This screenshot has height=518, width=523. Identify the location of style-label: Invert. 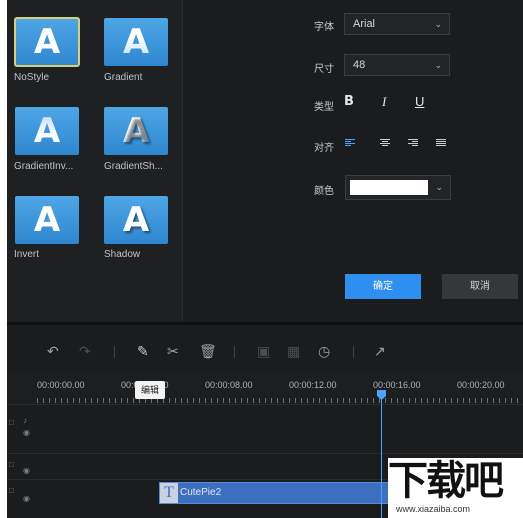
(27, 254).